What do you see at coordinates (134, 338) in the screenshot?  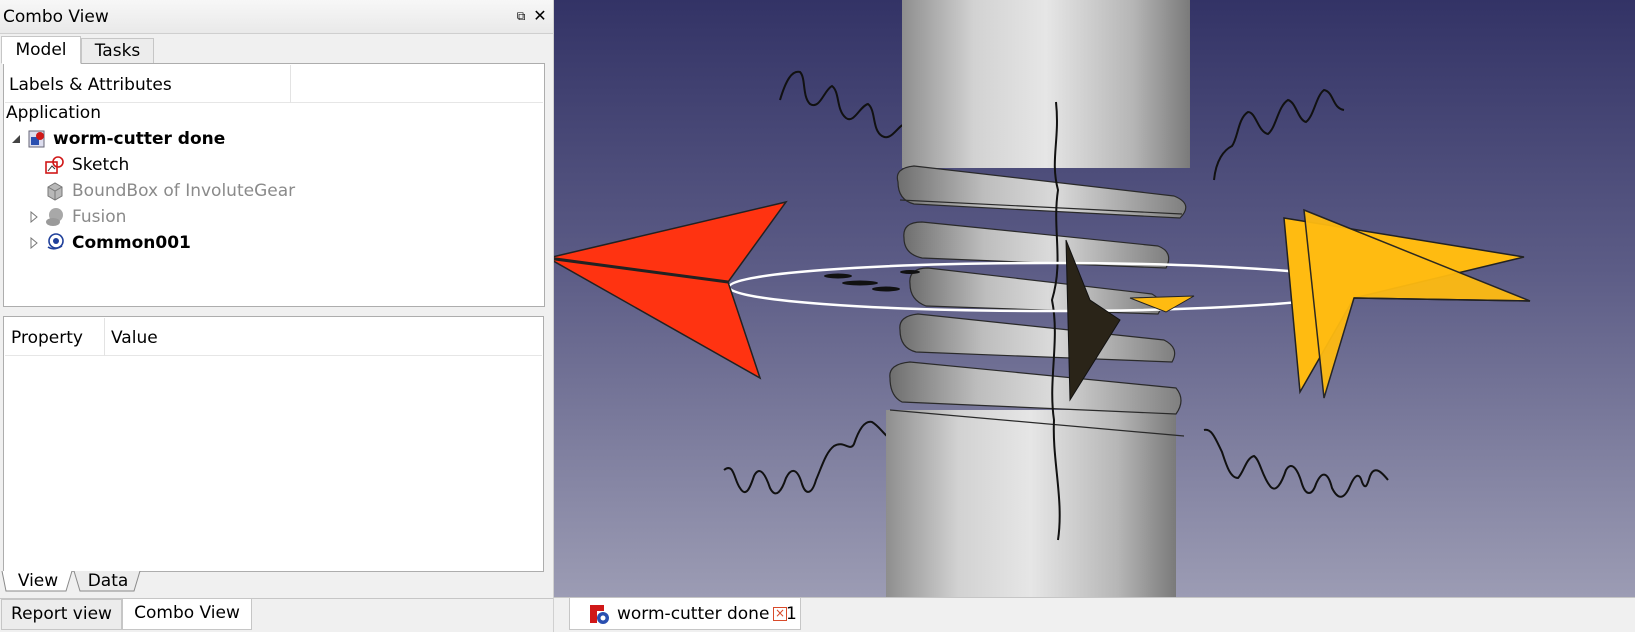 I see `value-column-header: Value` at bounding box center [134, 338].